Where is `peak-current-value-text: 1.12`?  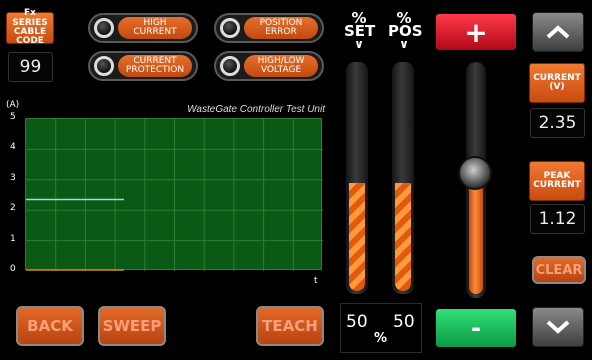
peak-current-value-text: 1.12 is located at coordinates (557, 219).